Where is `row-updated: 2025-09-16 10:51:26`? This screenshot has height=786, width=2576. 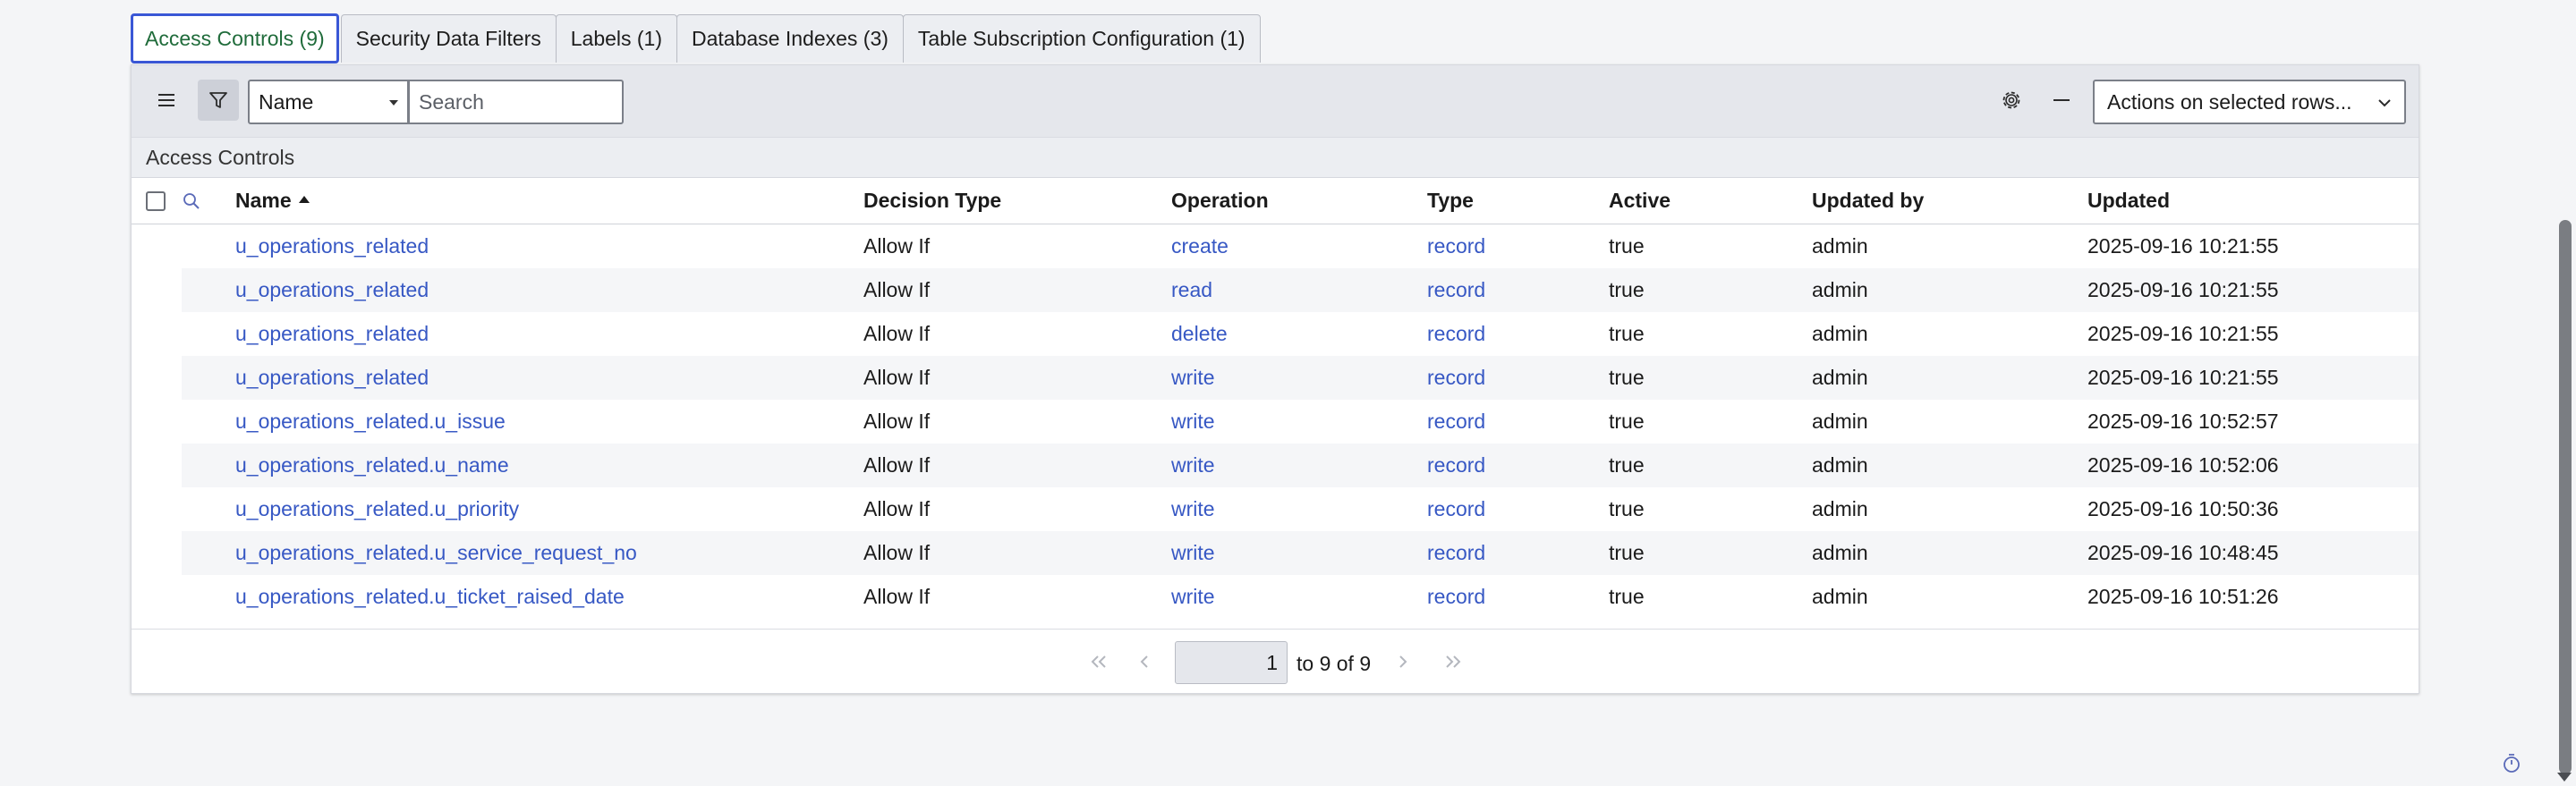
row-updated: 2025-09-16 10:51:26 is located at coordinates (2183, 596).